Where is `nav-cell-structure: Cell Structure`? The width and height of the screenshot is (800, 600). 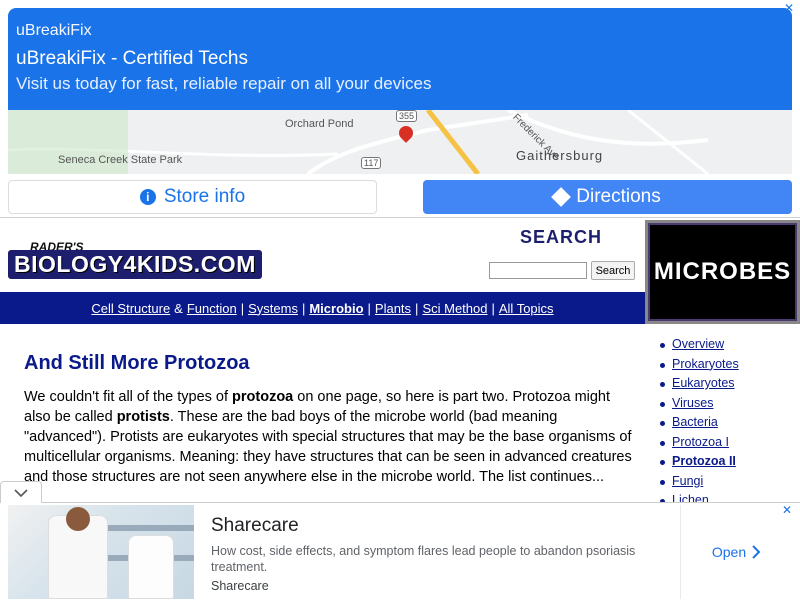
nav-cell-structure: Cell Structure is located at coordinates (130, 308).